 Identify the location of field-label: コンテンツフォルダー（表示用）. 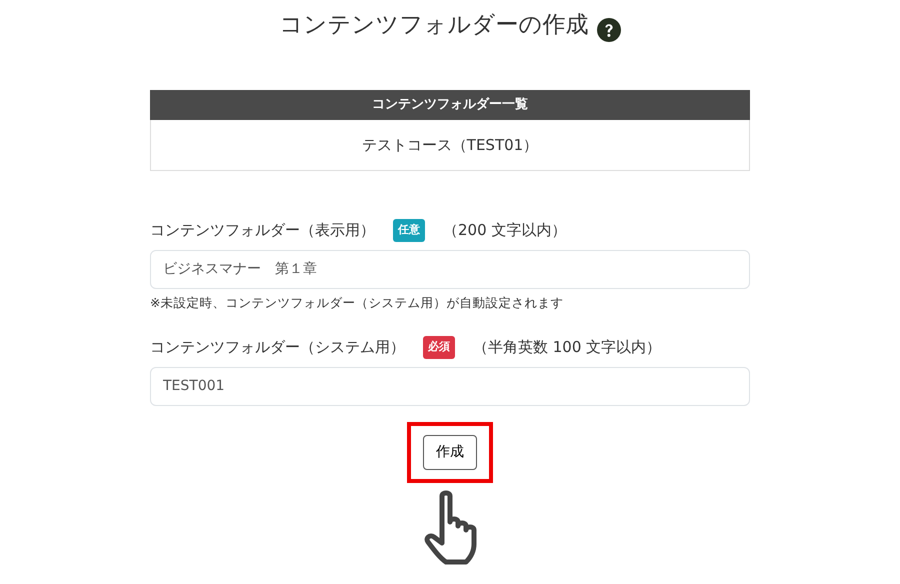
(262, 230).